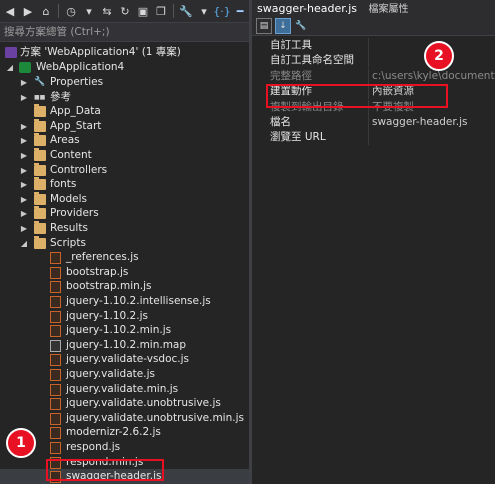  What do you see at coordinates (222, 11) in the screenshot?
I see `preview-icon: {·}` at bounding box center [222, 11].